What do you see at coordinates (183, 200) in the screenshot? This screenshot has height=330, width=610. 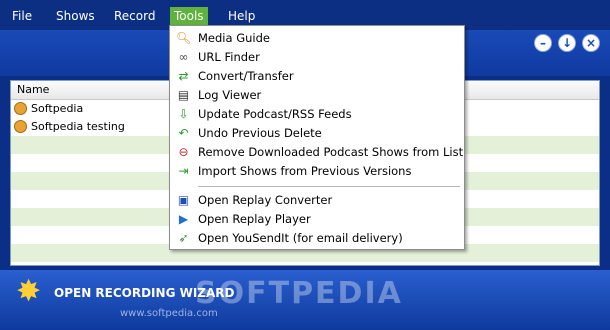 I see `converter-icon: ▣` at bounding box center [183, 200].